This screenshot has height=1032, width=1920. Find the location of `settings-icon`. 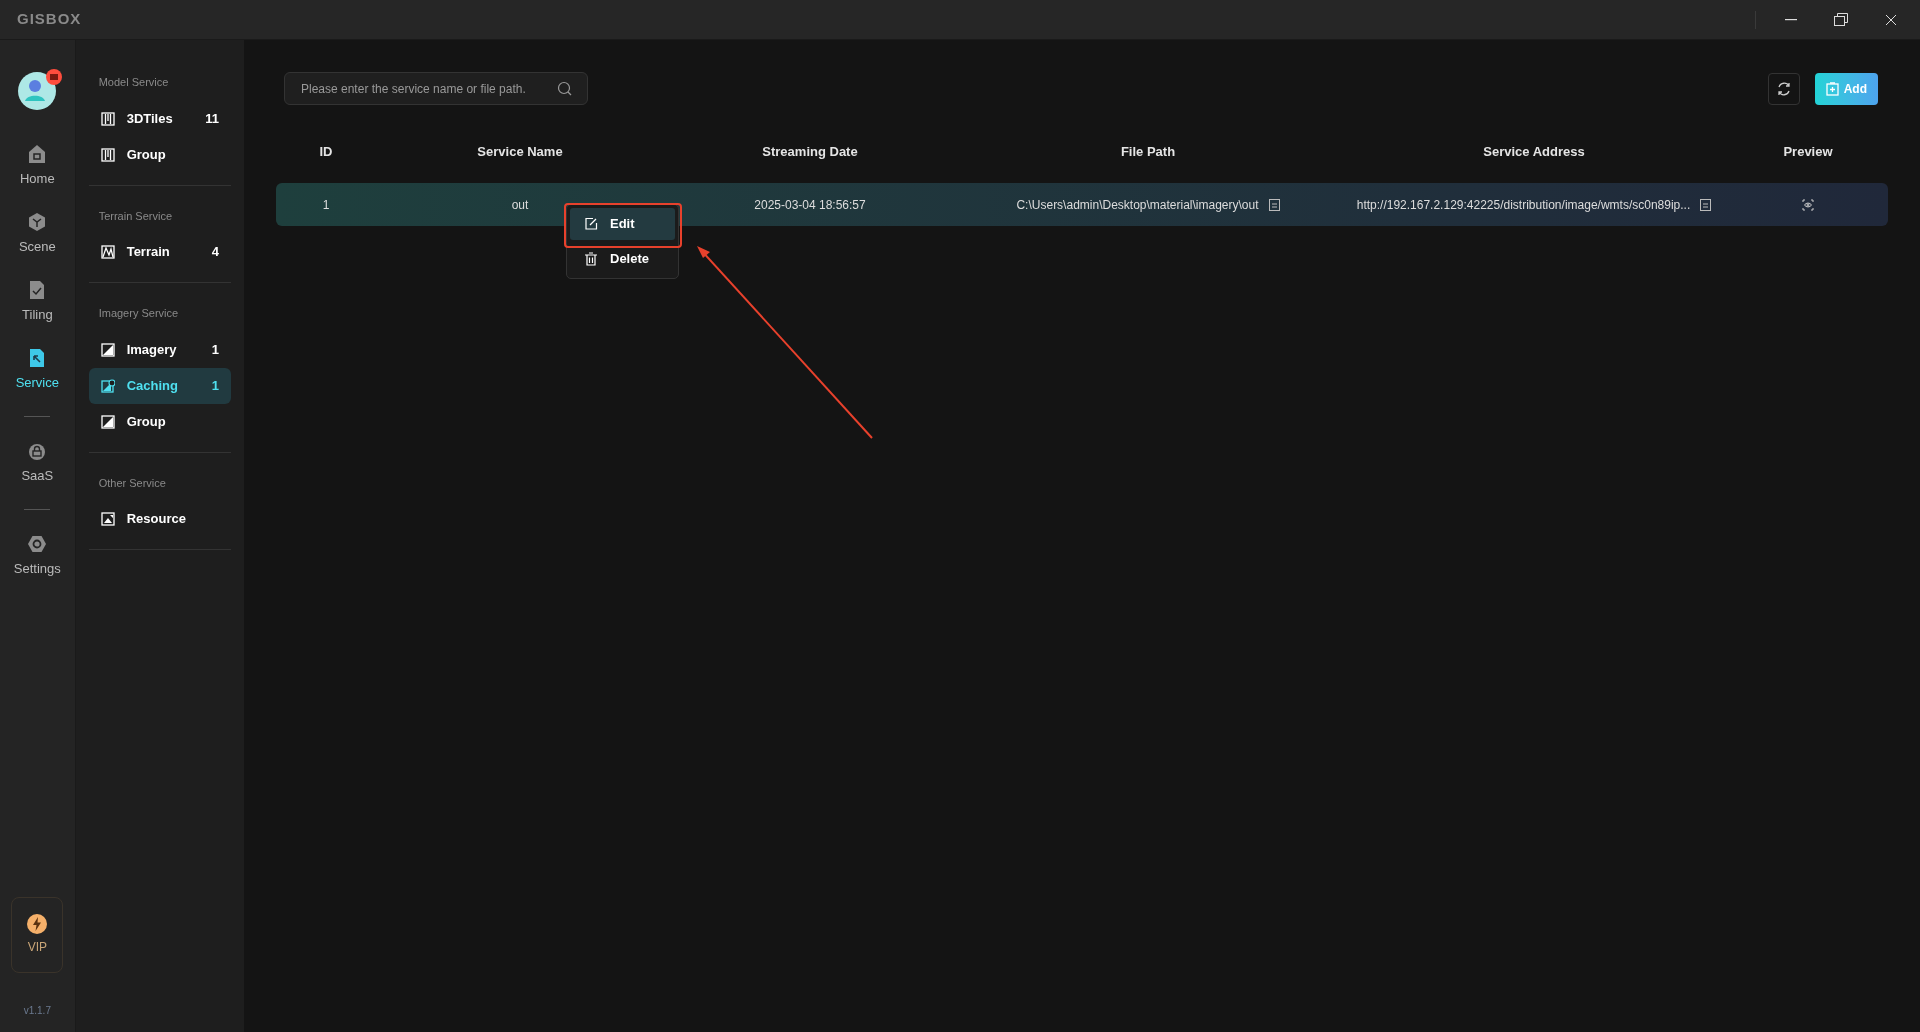

settings-icon is located at coordinates (37, 543).